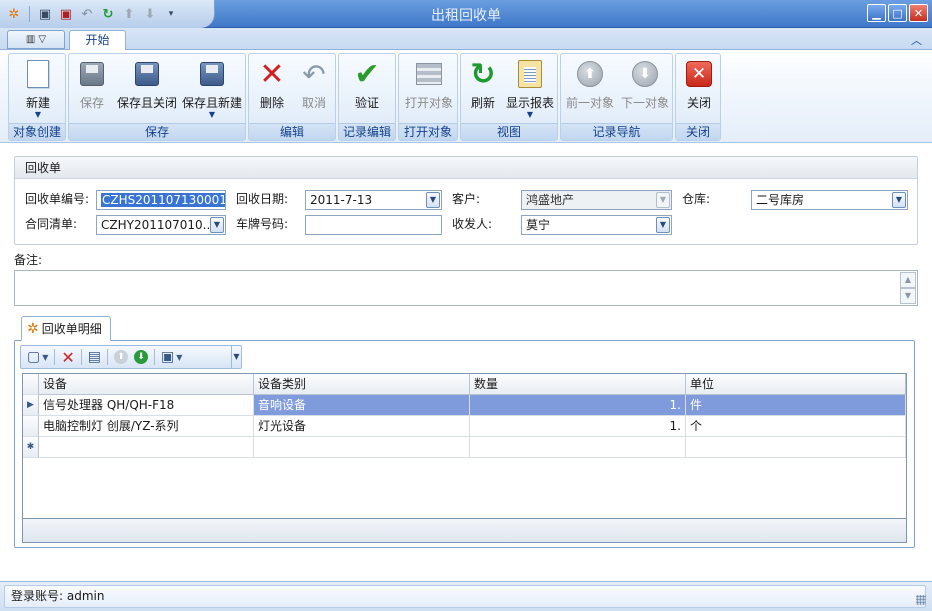 The width and height of the screenshot is (932, 611). I want to click on cancel-button: ↶ 取消, so click(314, 89).